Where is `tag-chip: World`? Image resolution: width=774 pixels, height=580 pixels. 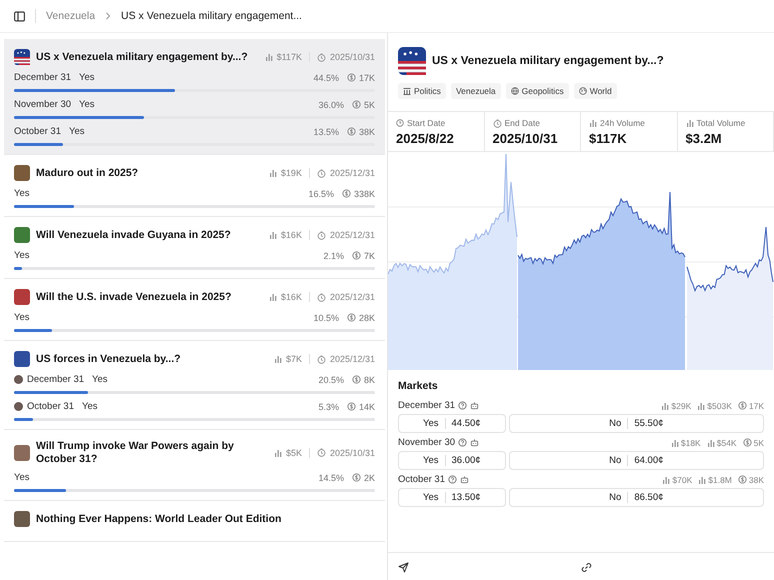 tag-chip: World is located at coordinates (595, 91).